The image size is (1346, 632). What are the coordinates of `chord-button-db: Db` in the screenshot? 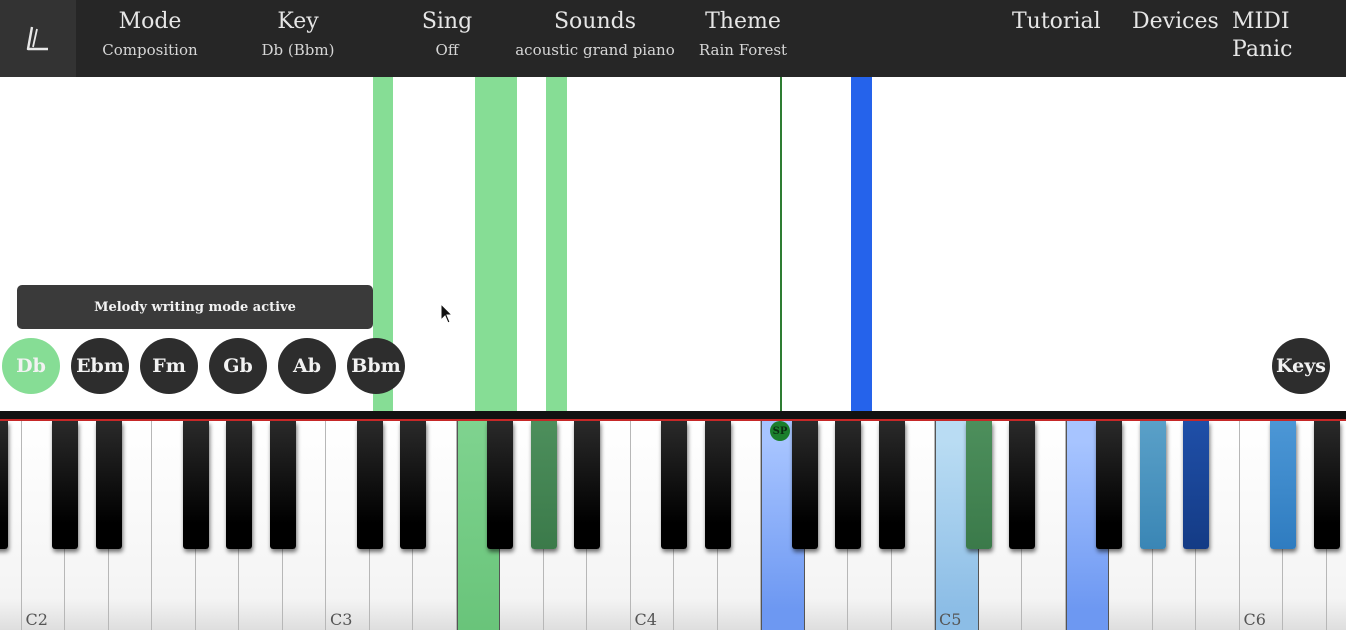 It's located at (31, 366).